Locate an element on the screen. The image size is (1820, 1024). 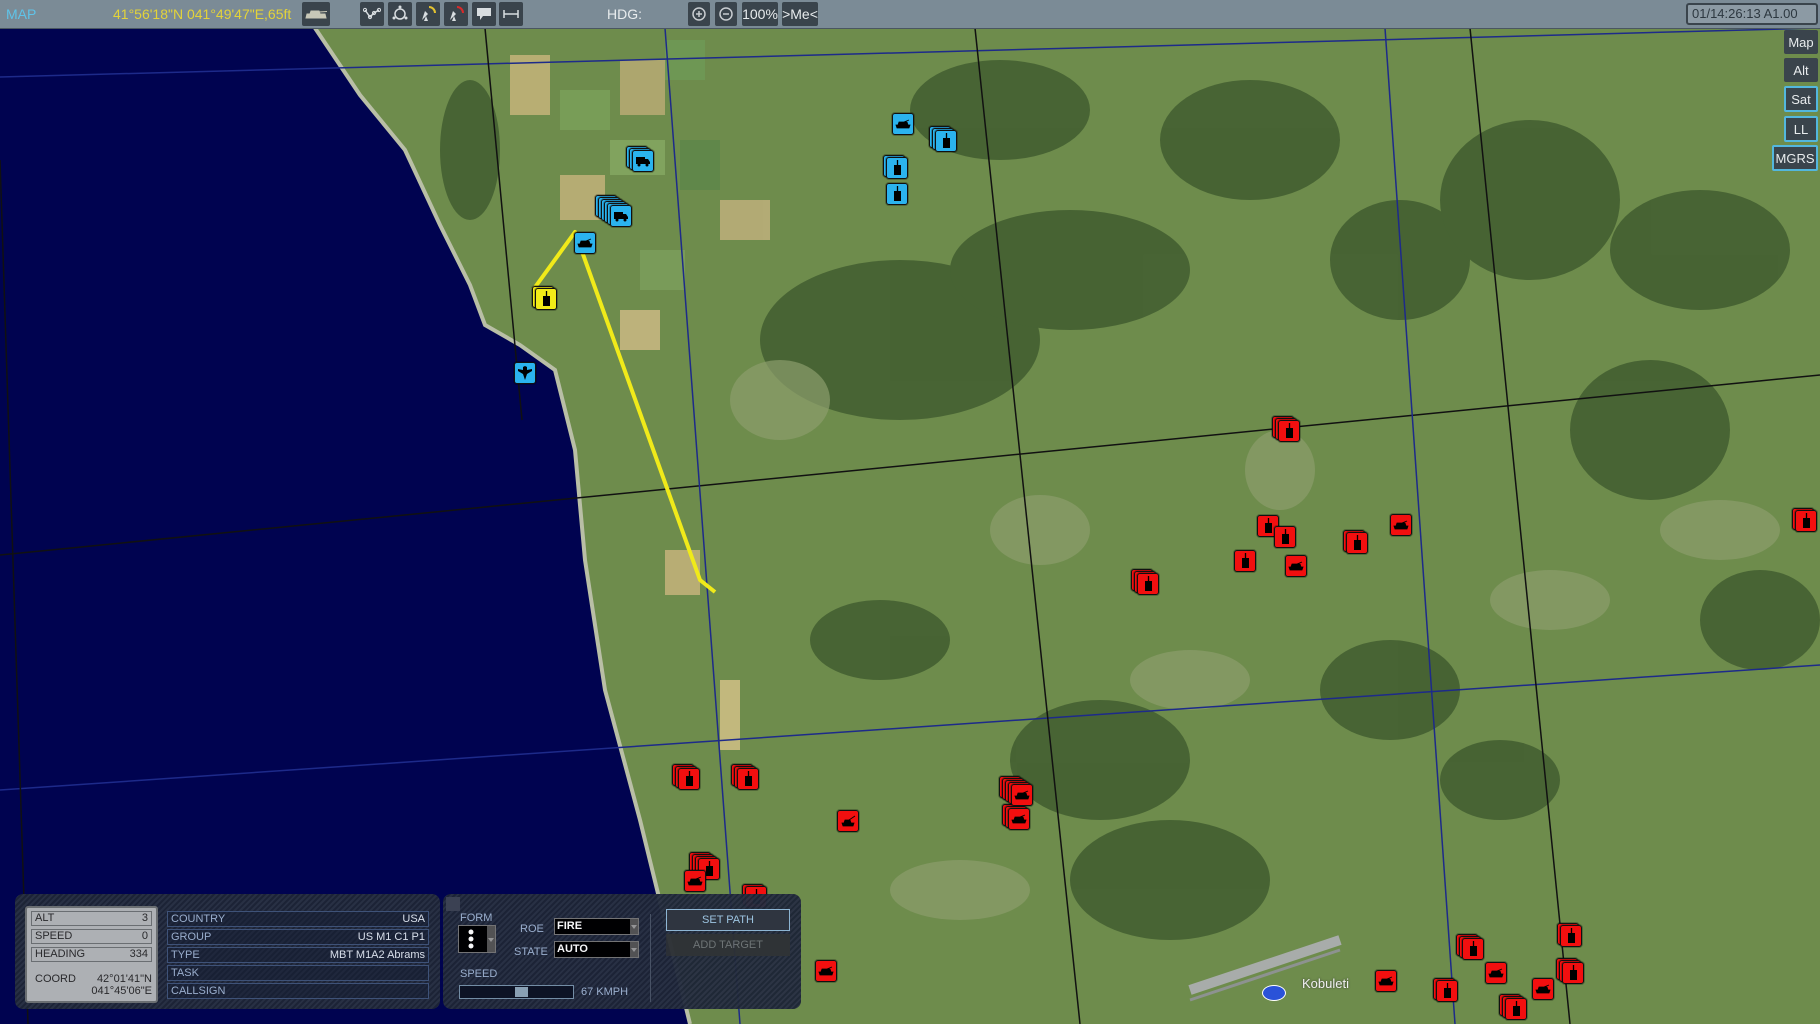
path-tool-button is located at coordinates (372, 14).